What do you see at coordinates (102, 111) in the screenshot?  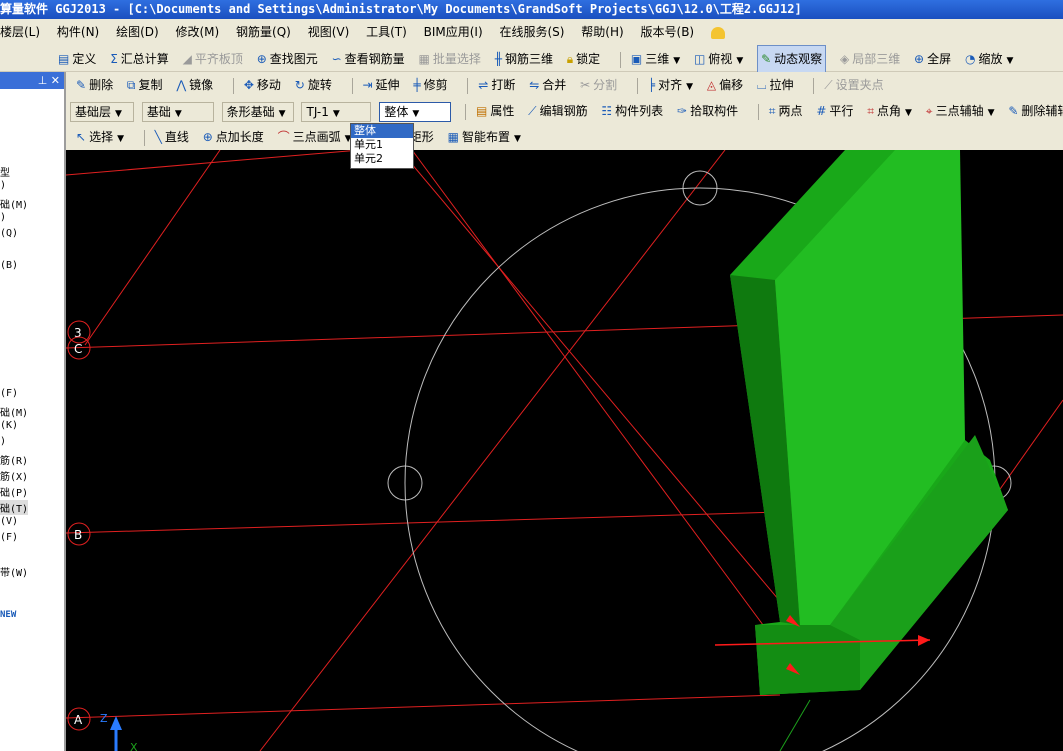 I see `floor-select: 基础层 ▼` at bounding box center [102, 111].